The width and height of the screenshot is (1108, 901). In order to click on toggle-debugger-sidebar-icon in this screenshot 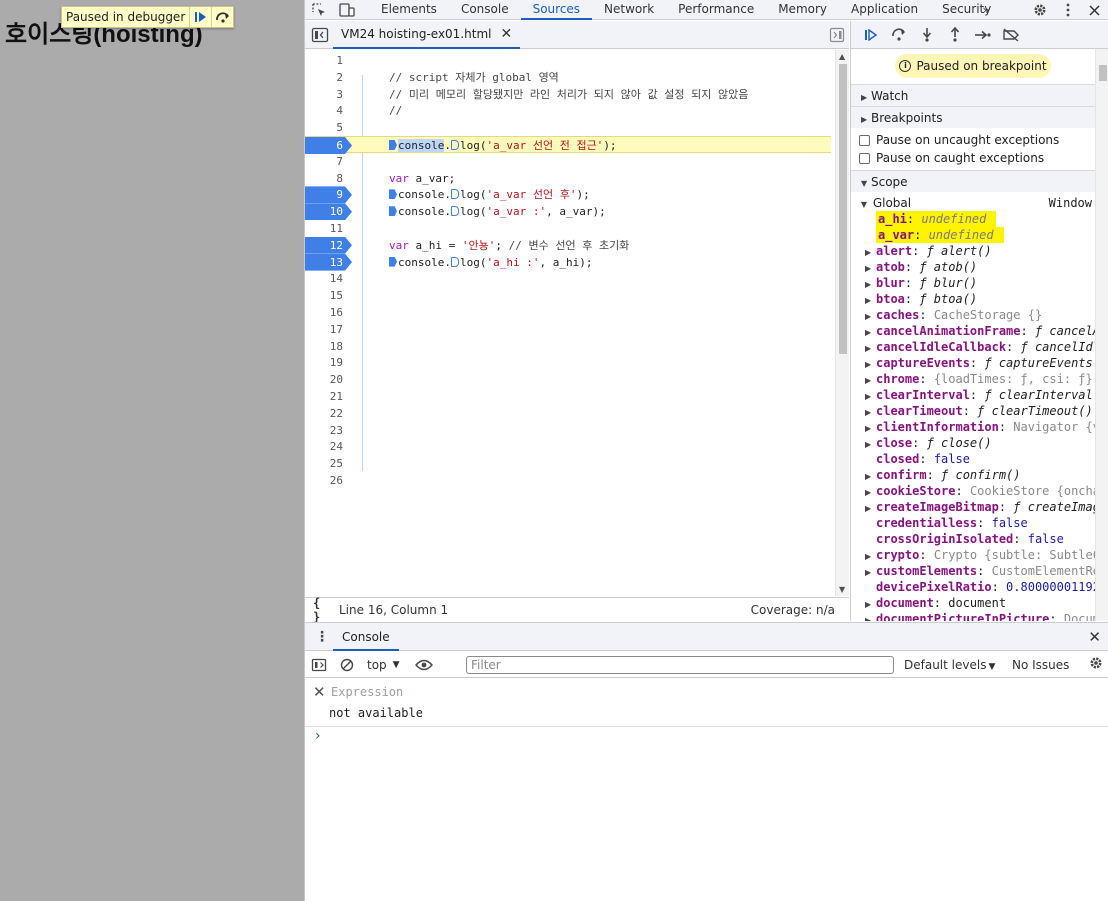, I will do `click(837, 35)`.